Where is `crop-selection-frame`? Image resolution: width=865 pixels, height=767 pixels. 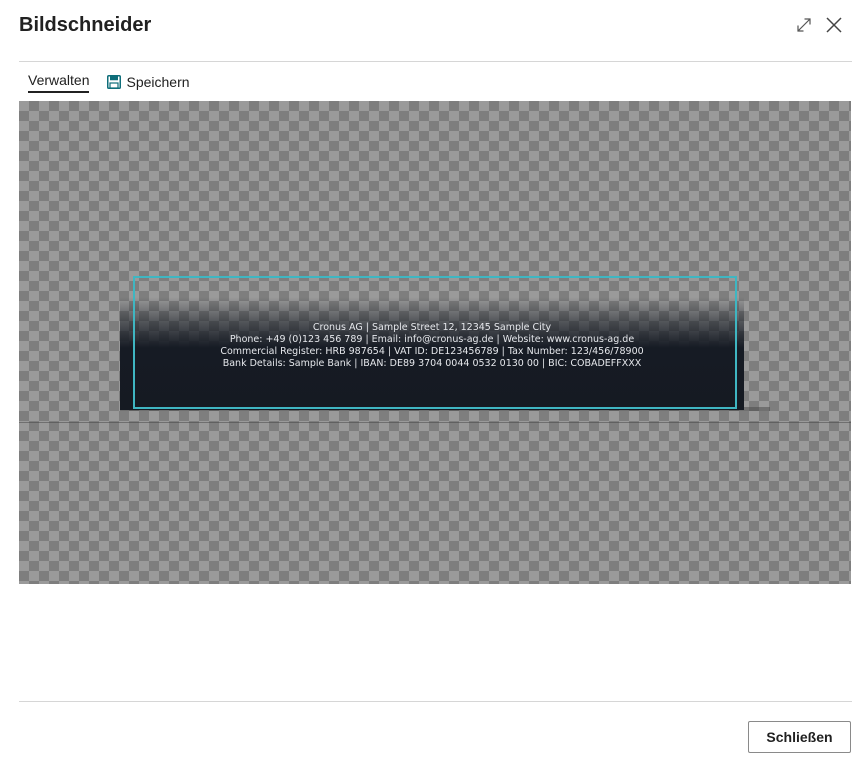 crop-selection-frame is located at coordinates (435, 342).